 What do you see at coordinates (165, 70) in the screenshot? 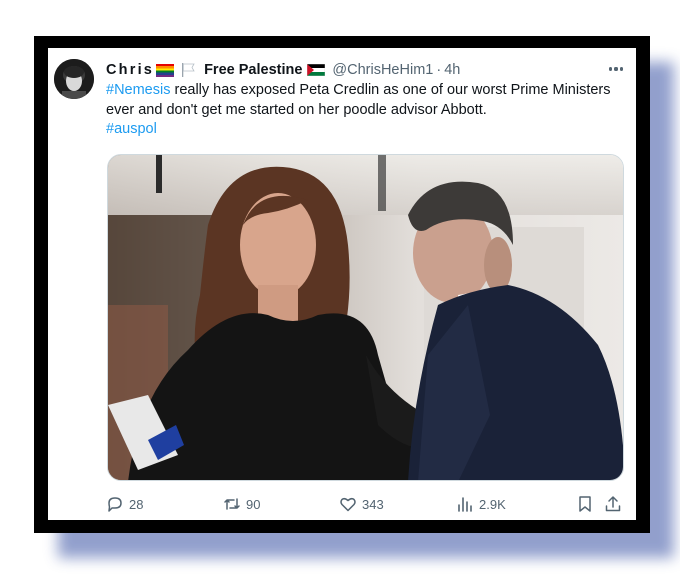
I see `rainbow-flag-icon` at bounding box center [165, 70].